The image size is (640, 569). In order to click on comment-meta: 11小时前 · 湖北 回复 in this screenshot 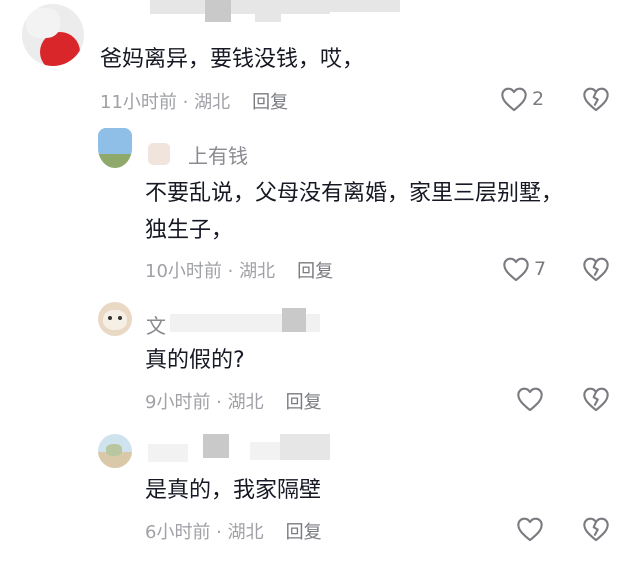, I will do `click(194, 101)`.